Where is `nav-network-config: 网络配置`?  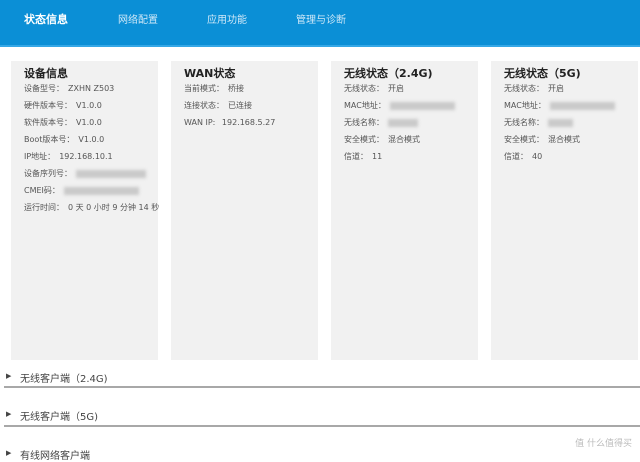 nav-network-config: 网络配置 is located at coordinates (138, 18).